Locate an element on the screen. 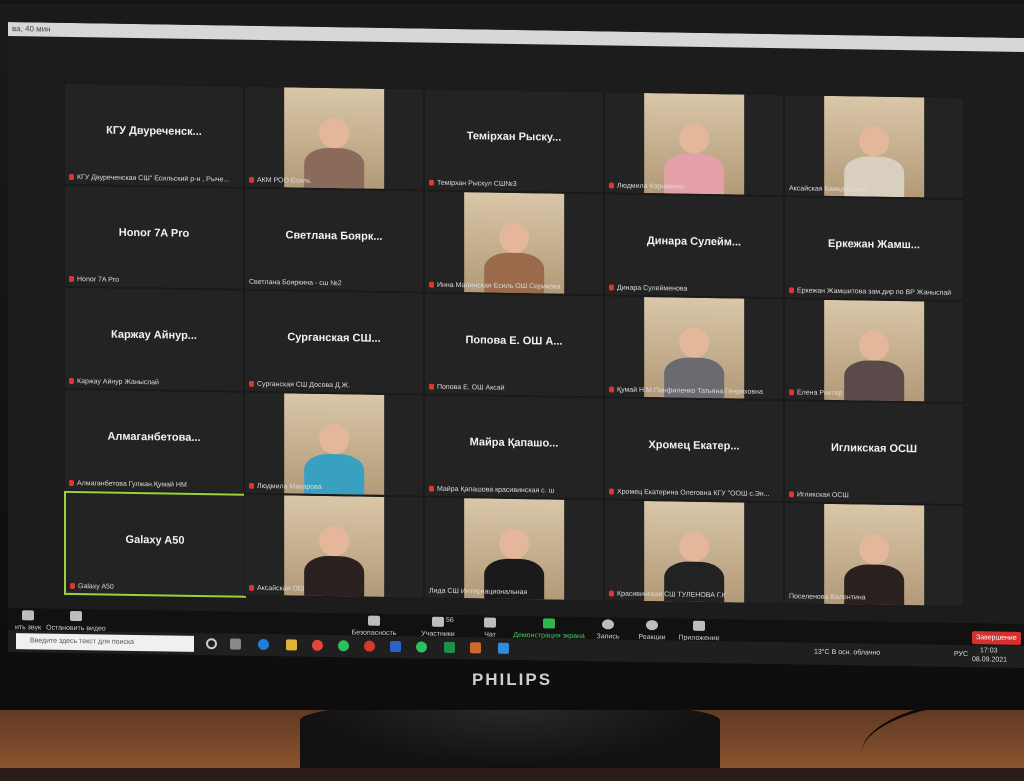 Image resolution: width=1024 pixels, height=781 pixels. microphone-icon is located at coordinates (28, 615).